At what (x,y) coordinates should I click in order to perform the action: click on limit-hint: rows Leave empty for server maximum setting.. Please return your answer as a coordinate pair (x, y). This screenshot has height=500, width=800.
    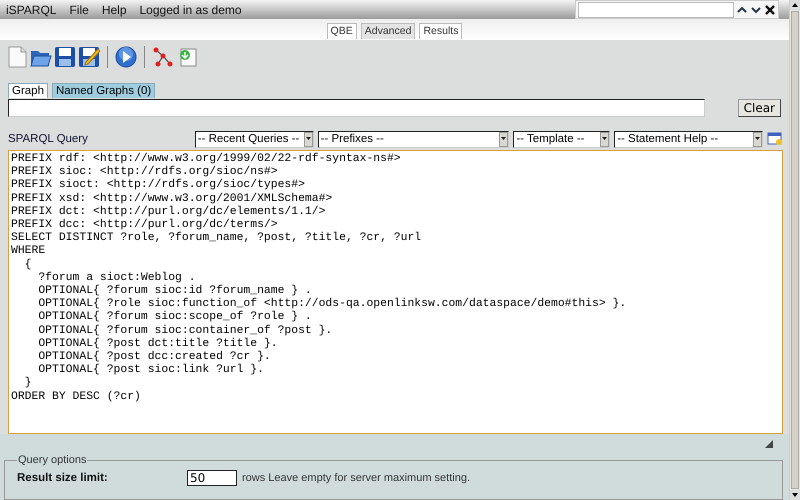
    Looking at the image, I should click on (356, 478).